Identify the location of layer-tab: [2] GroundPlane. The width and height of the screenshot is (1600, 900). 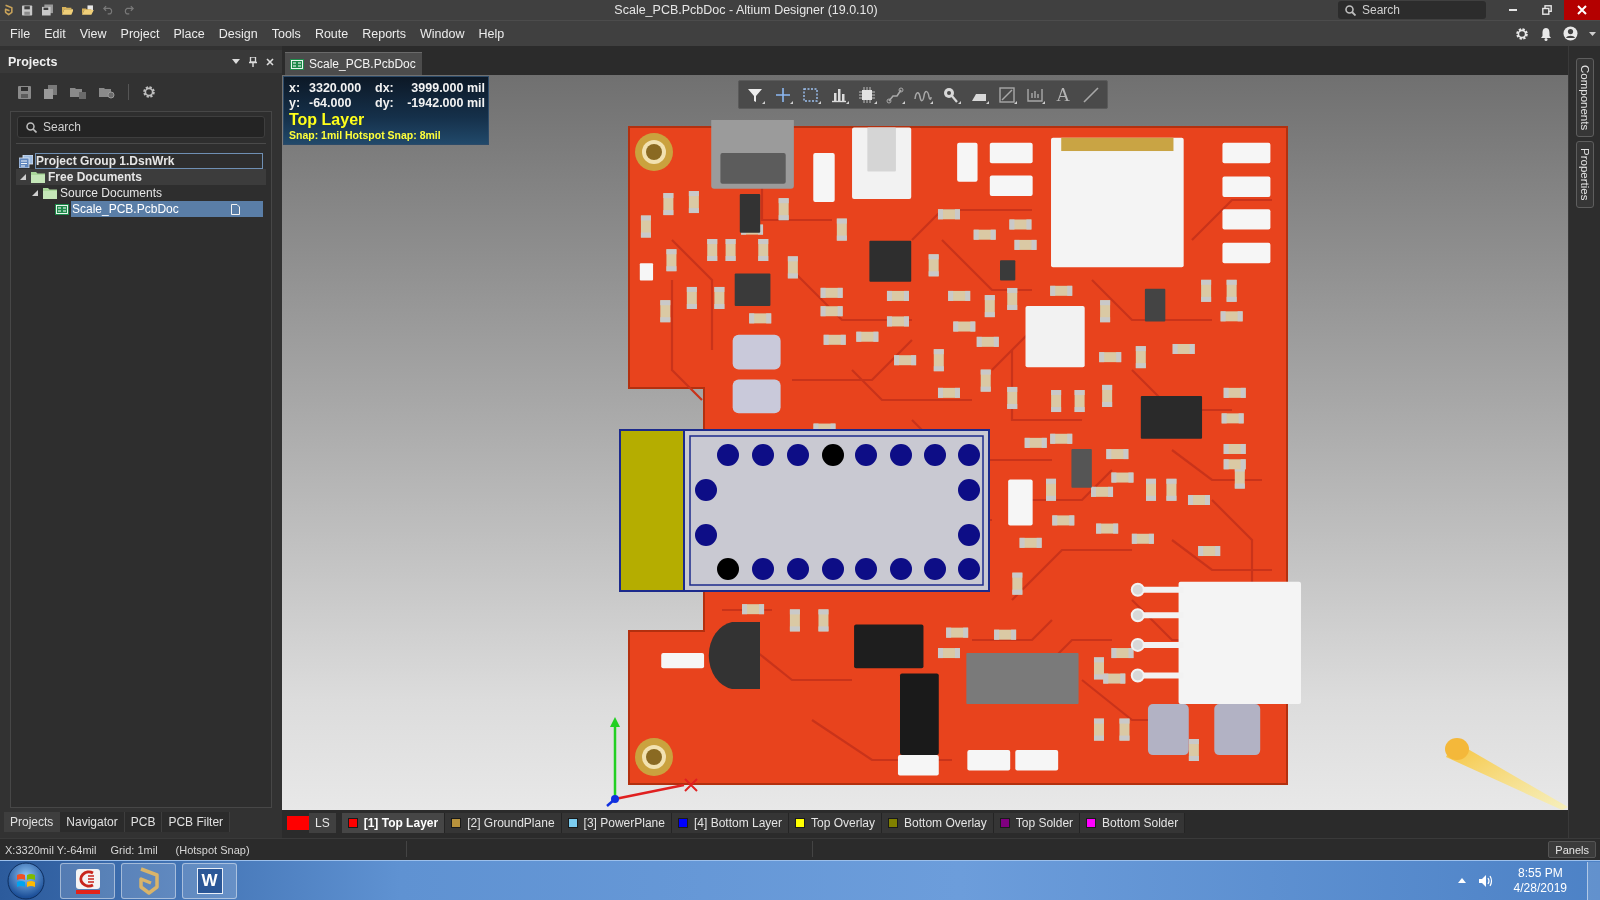
(503, 823).